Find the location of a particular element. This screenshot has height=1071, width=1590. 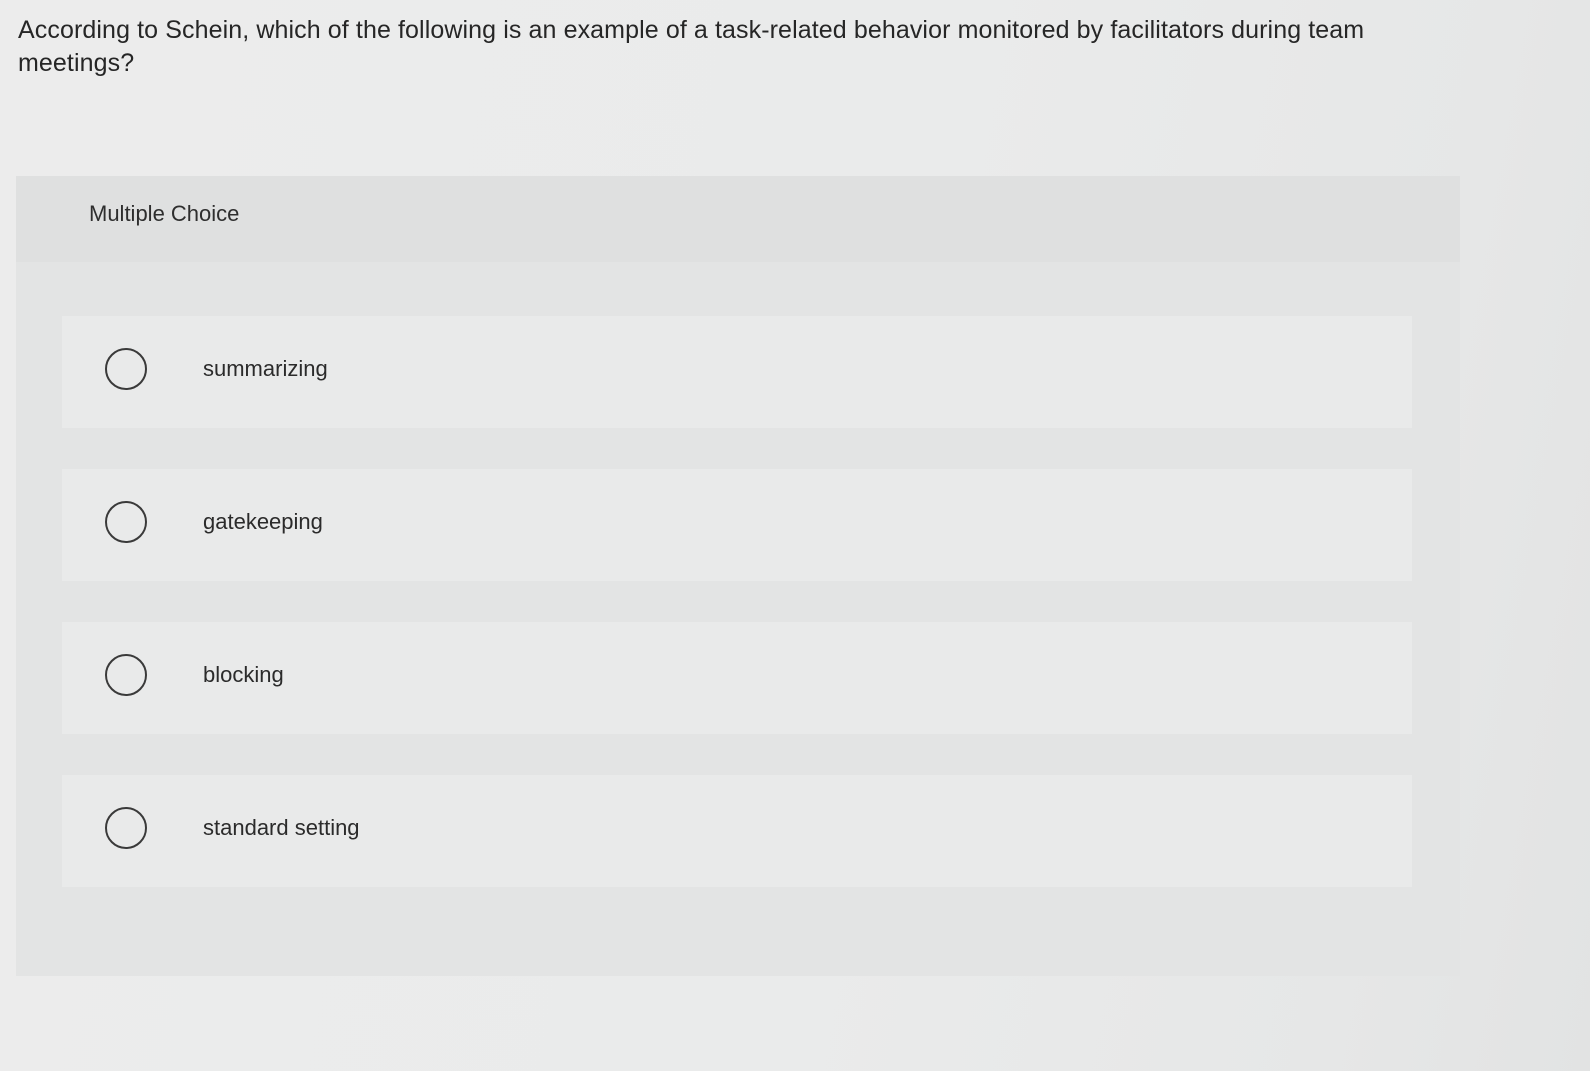

option-label: standard setting is located at coordinates (281, 827).